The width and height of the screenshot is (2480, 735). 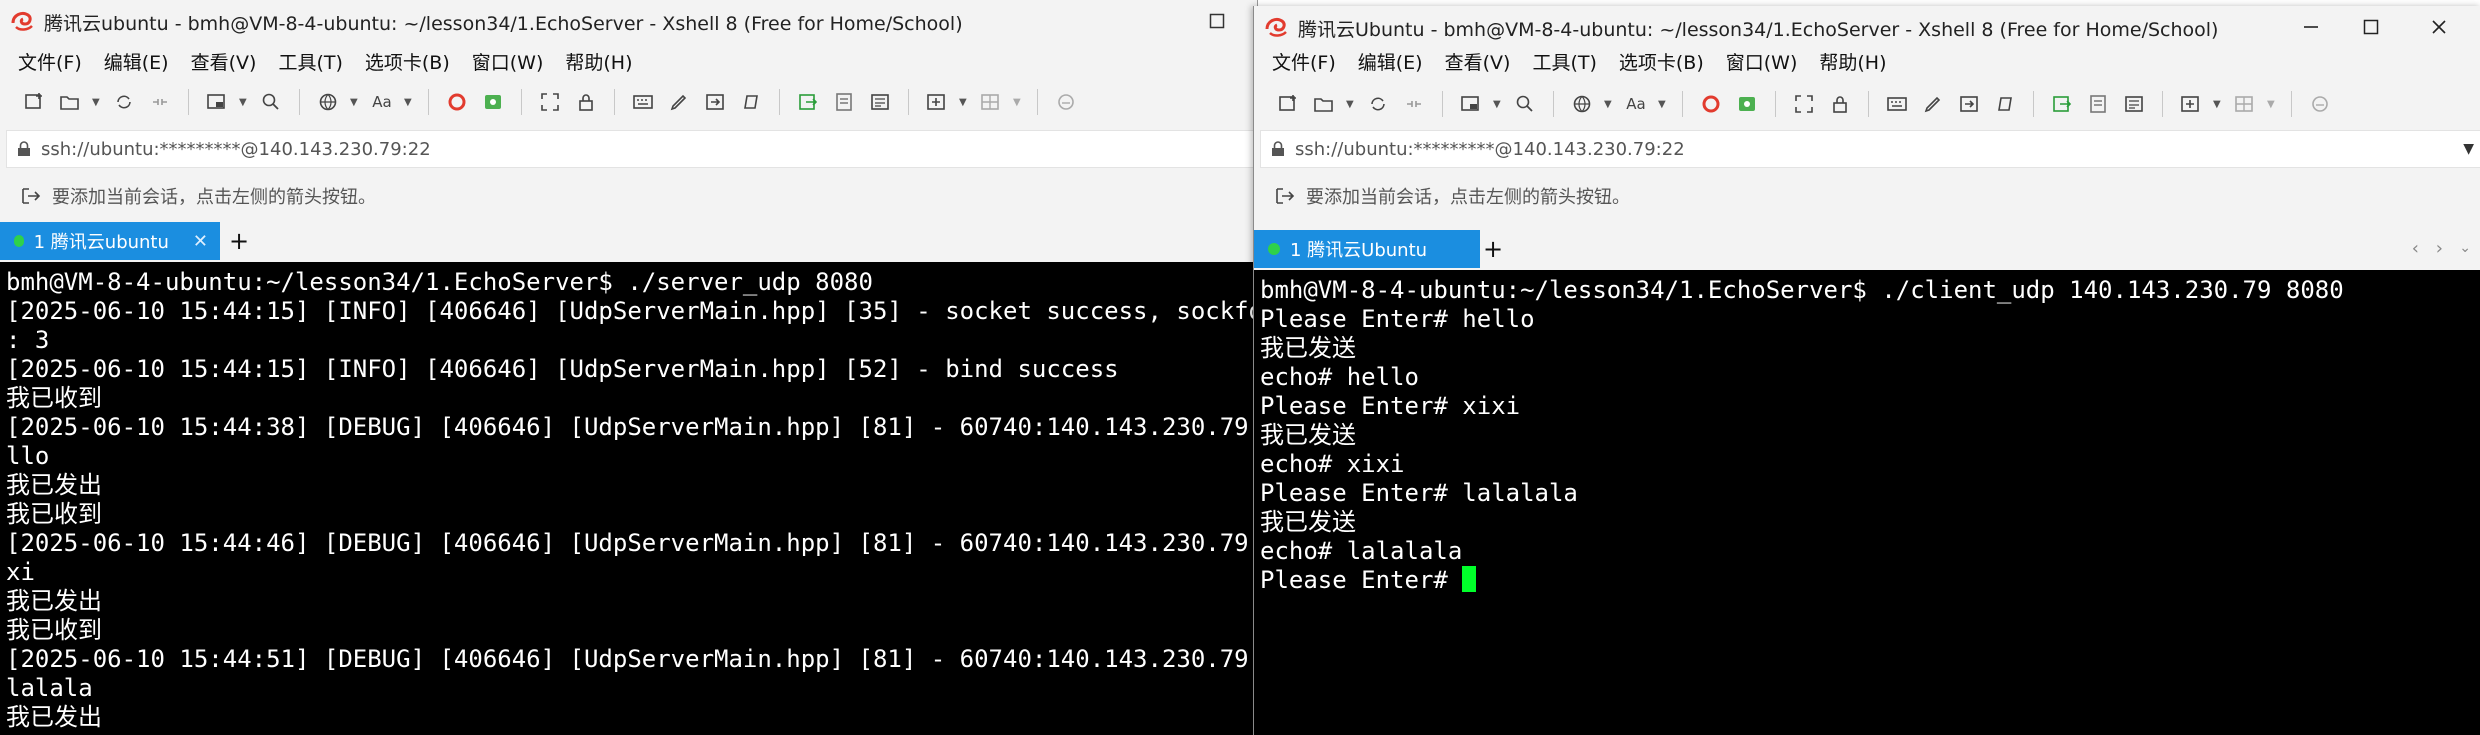 I want to click on minimize-icon, so click(x=2311, y=27).